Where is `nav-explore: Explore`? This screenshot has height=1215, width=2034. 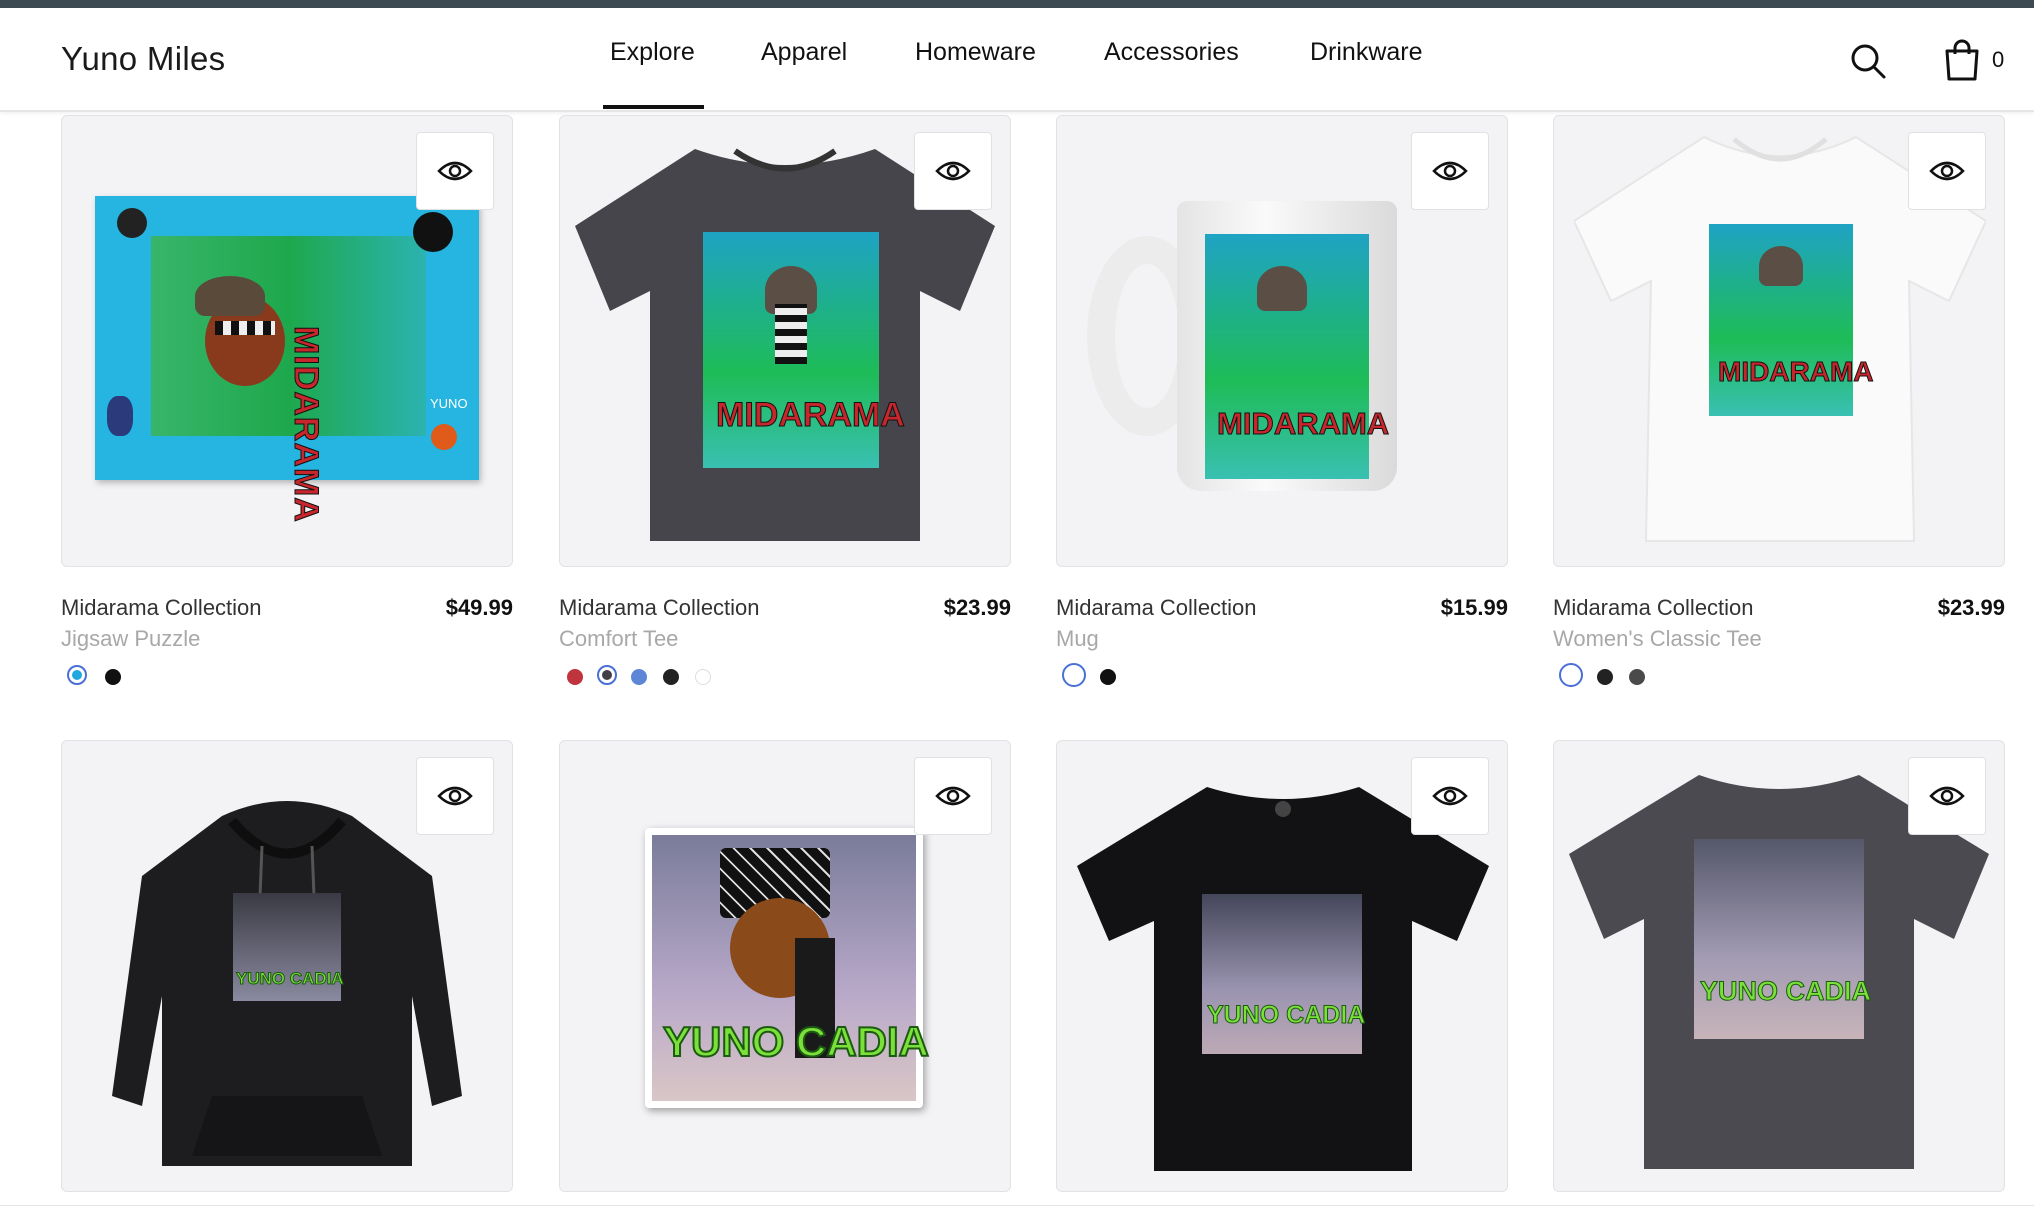 nav-explore: Explore is located at coordinates (652, 52).